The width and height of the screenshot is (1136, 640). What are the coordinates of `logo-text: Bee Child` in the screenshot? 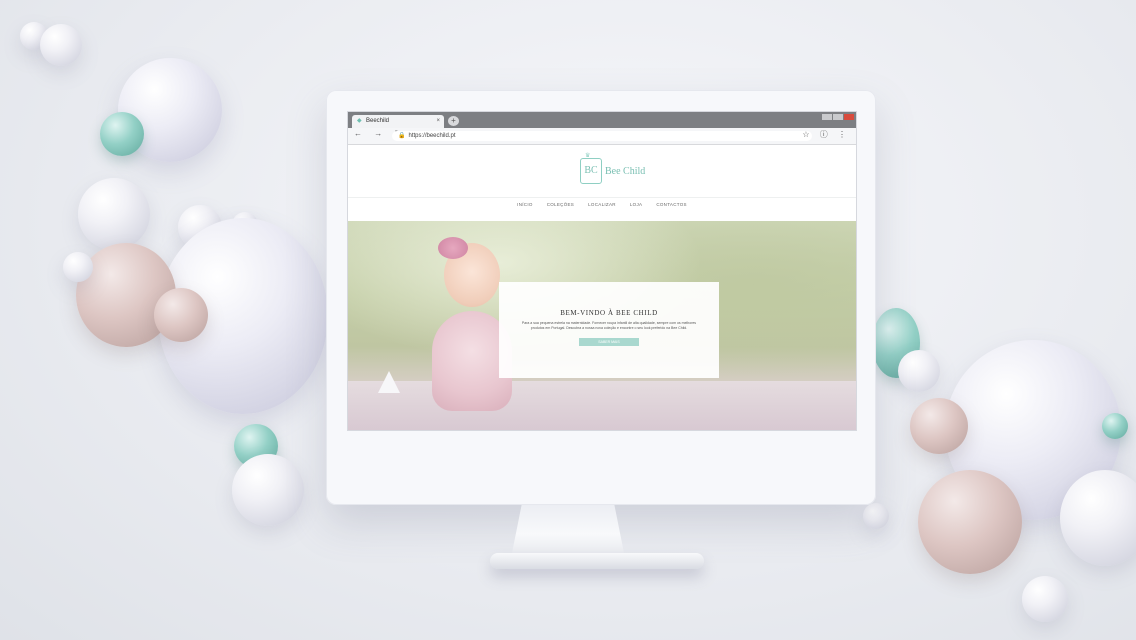 It's located at (625, 171).